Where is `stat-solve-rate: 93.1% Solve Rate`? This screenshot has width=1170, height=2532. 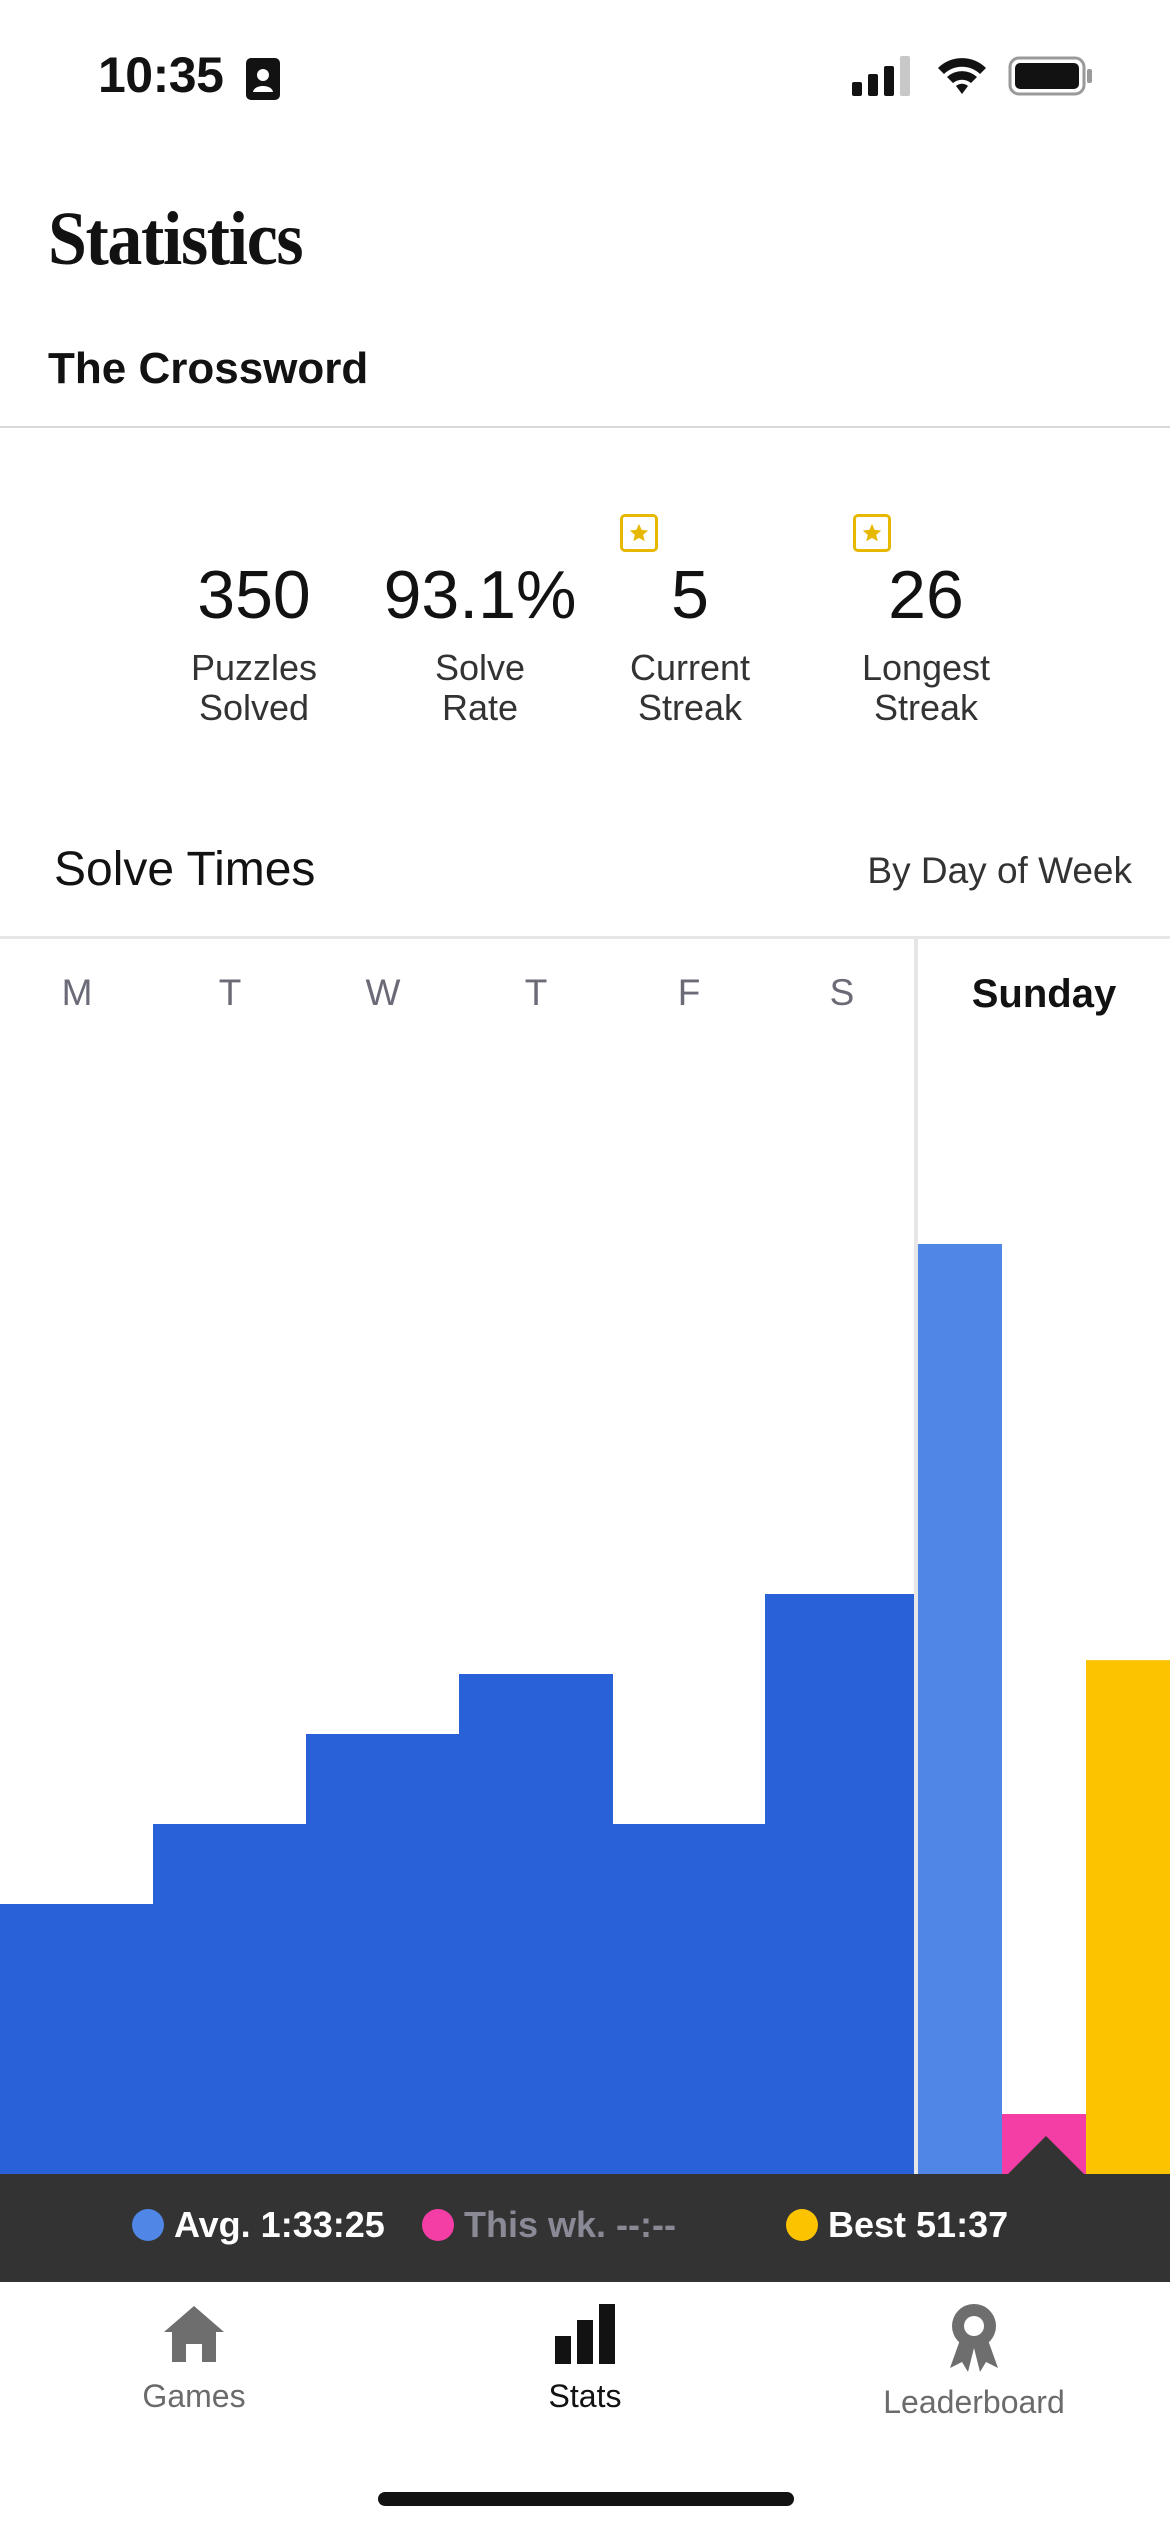
stat-solve-rate: 93.1% Solve Rate is located at coordinates (480, 644).